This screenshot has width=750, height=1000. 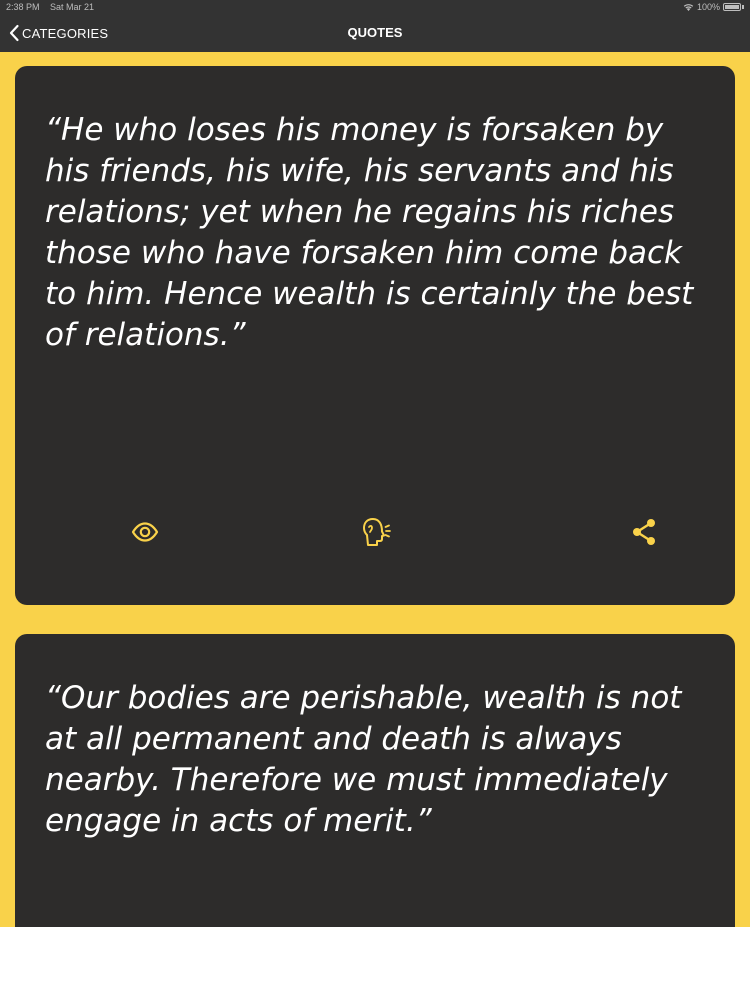 I want to click on back-label: CATEGORIES, so click(x=65, y=33).